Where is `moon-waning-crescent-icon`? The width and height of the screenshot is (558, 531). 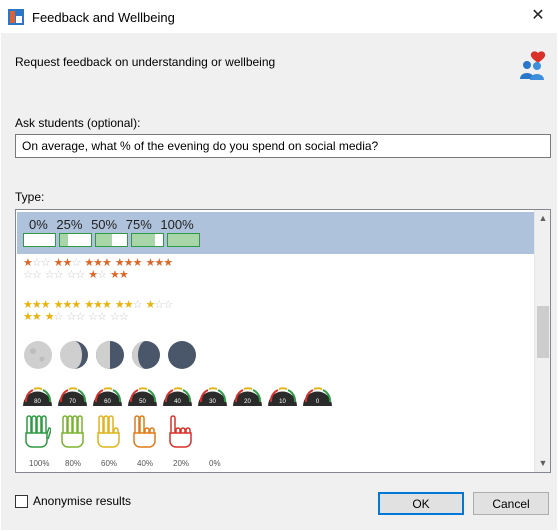 moon-waning-crescent-icon is located at coordinates (146, 355).